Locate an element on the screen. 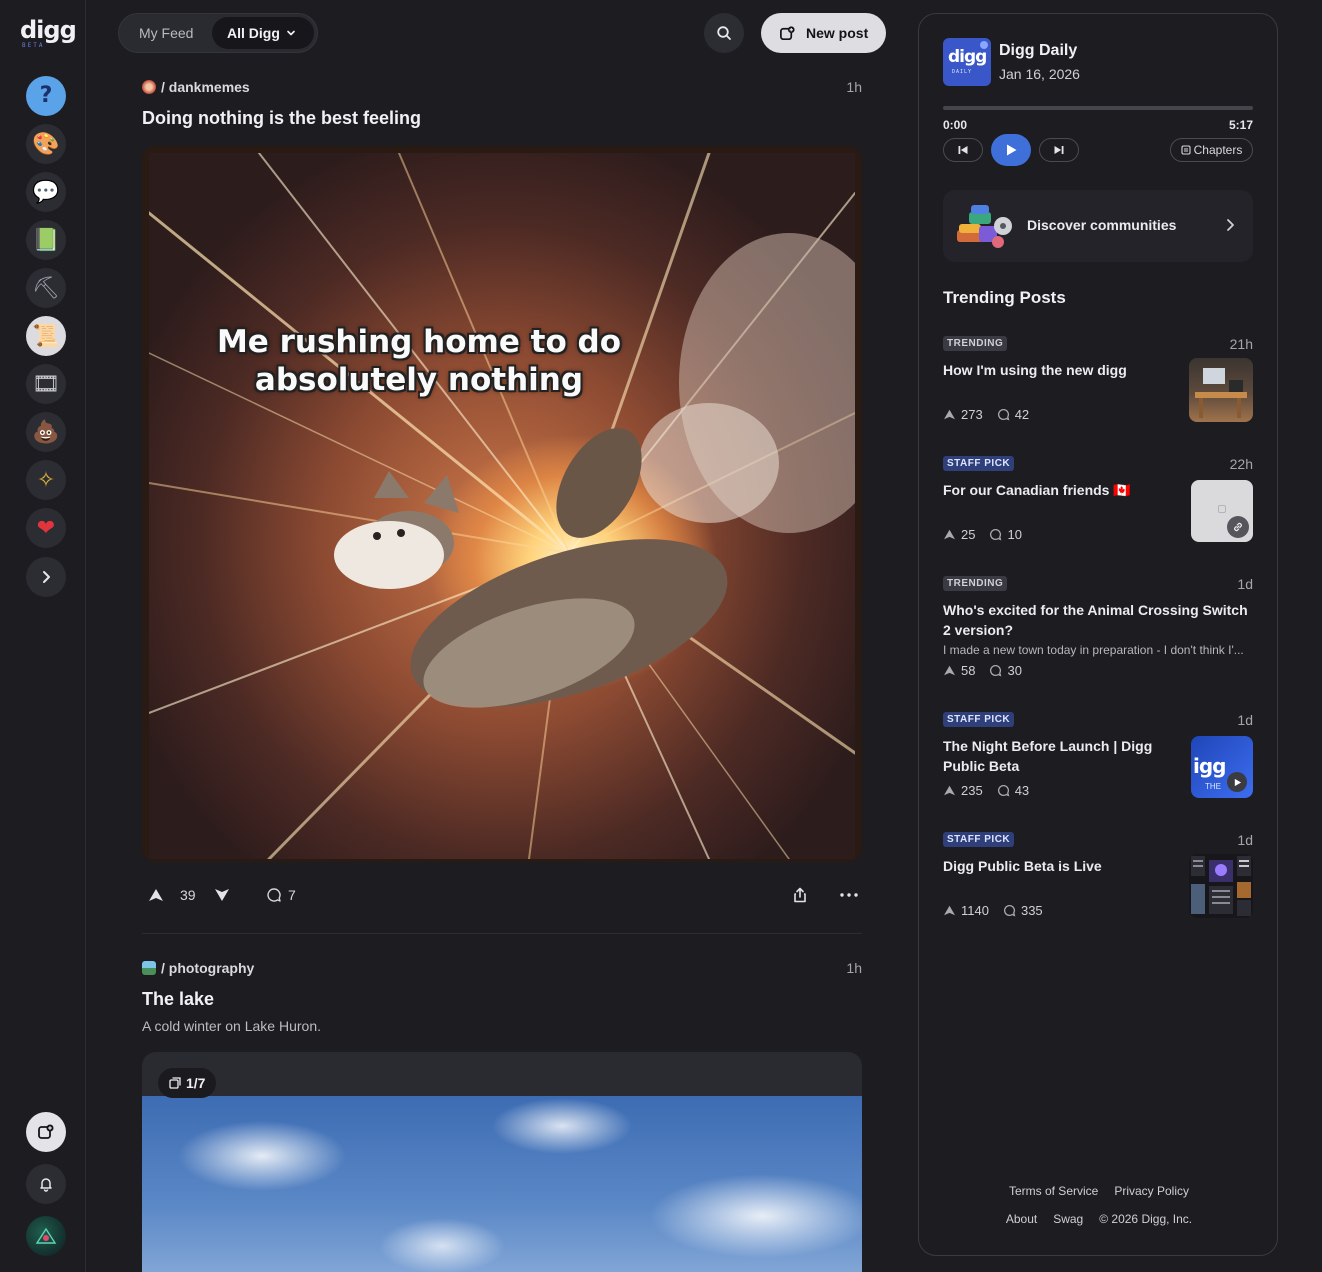  footer-links-row: Terms of Service Privacy Policy is located at coordinates (1099, 1191).